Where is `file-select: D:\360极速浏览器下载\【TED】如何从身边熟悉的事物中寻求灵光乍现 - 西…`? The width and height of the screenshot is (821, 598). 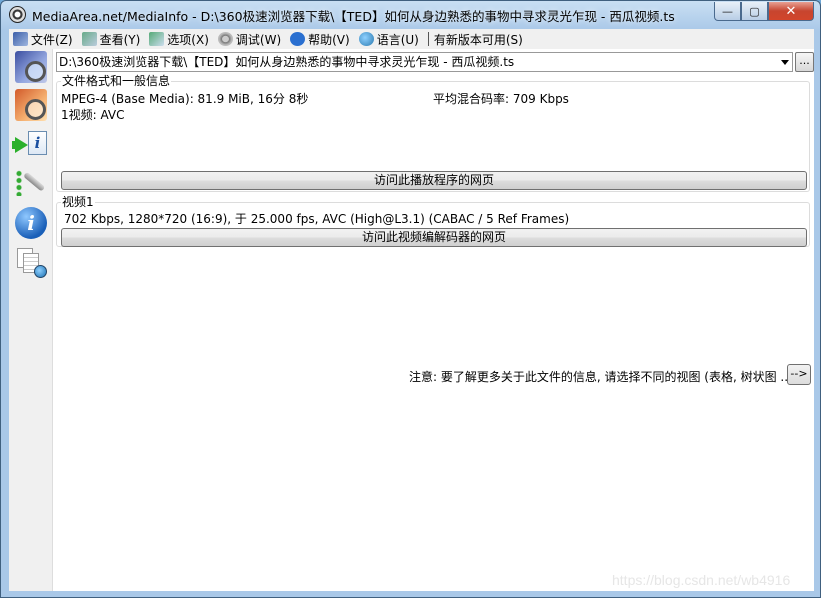
file-select: D:\360极速浏览器下载\【TED】如何从身边熟悉的事物中寻求灵光乍现 - 西… is located at coordinates (424, 62).